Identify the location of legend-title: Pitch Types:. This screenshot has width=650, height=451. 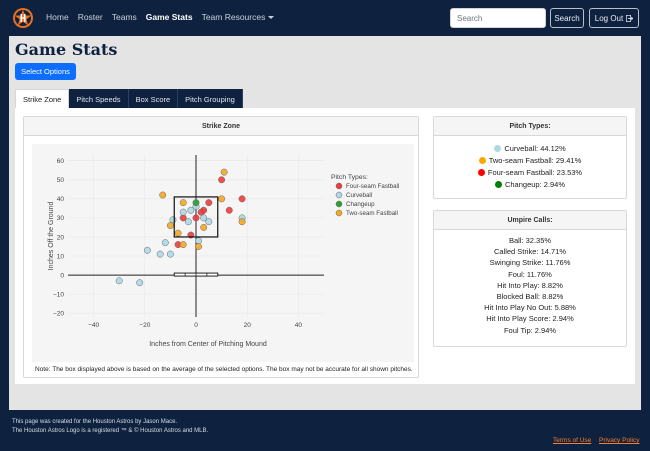
(349, 177).